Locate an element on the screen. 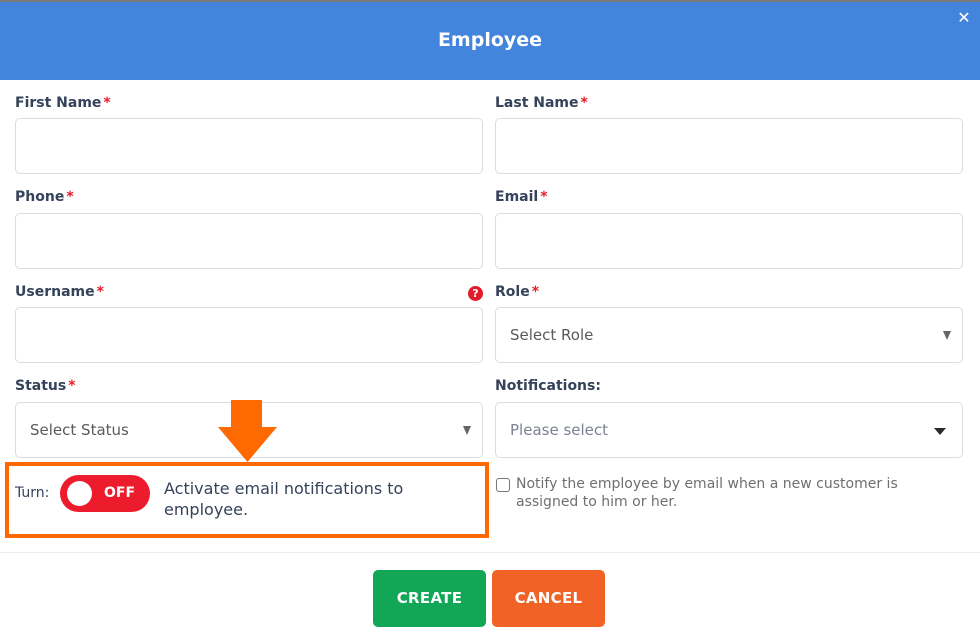 The width and height of the screenshot is (980, 643). first-name-field is located at coordinates (249, 146).